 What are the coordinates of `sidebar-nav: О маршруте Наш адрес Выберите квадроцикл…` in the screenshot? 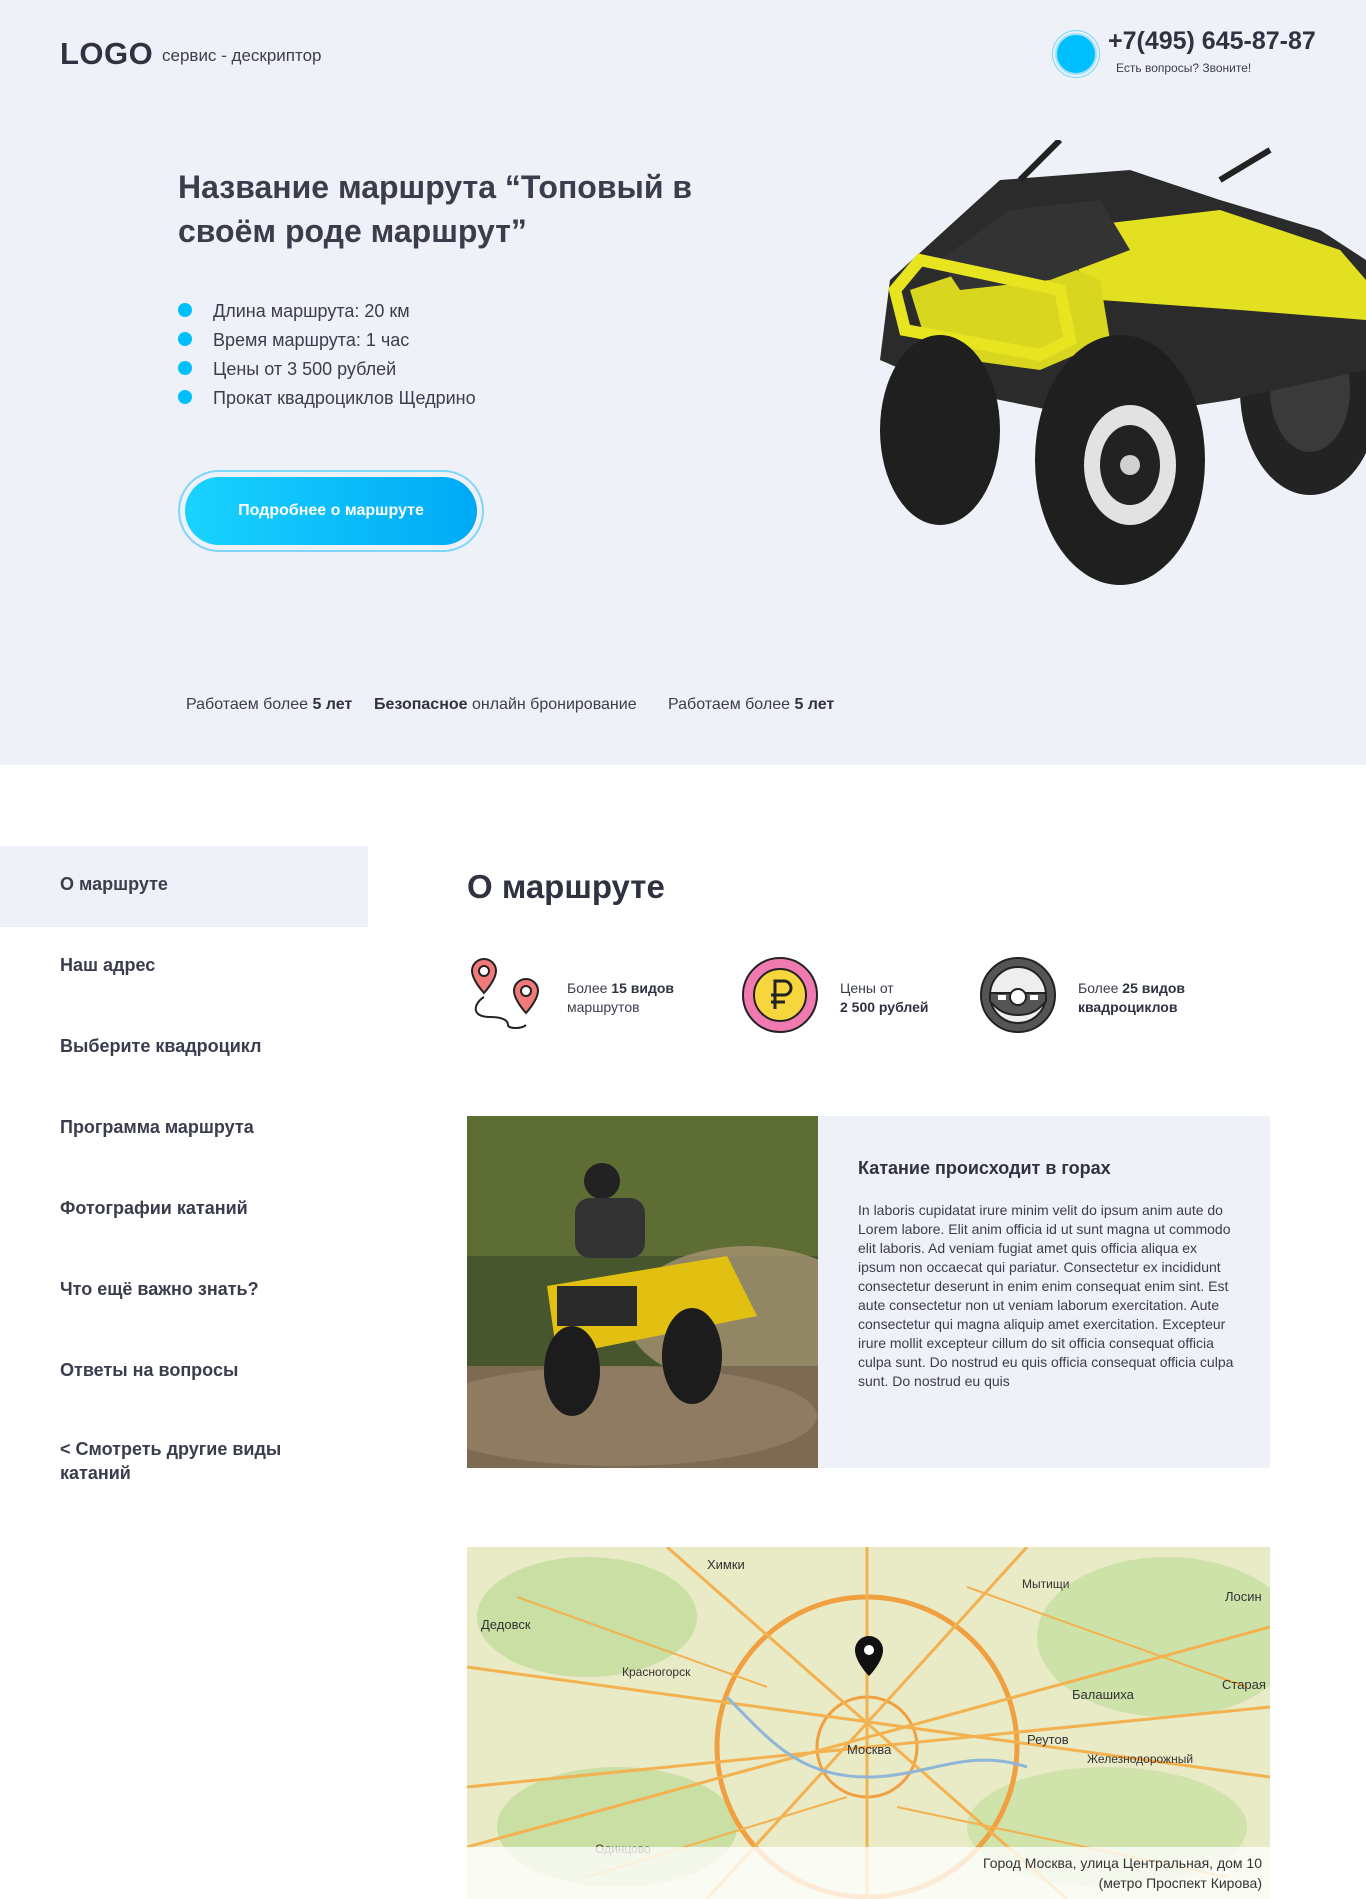 It's located at (184, 1174).